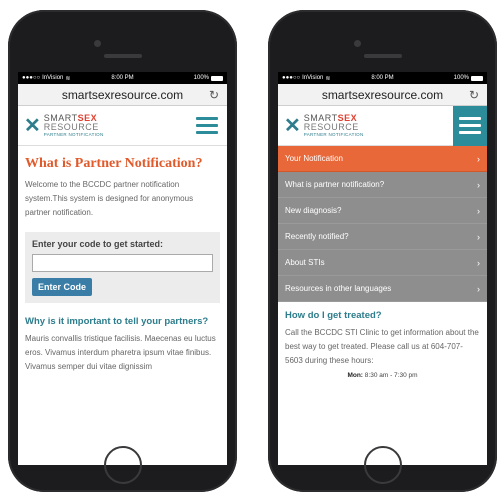 This screenshot has width=504, height=497. Describe the element at coordinates (313, 210) in the screenshot. I see `nav-item-label: New diagnosis?` at that location.